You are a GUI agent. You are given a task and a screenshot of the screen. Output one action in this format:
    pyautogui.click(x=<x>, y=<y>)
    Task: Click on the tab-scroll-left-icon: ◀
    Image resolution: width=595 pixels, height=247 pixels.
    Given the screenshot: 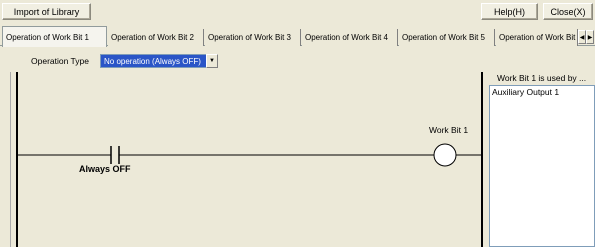 What is the action you would take?
    pyautogui.click(x=582, y=37)
    